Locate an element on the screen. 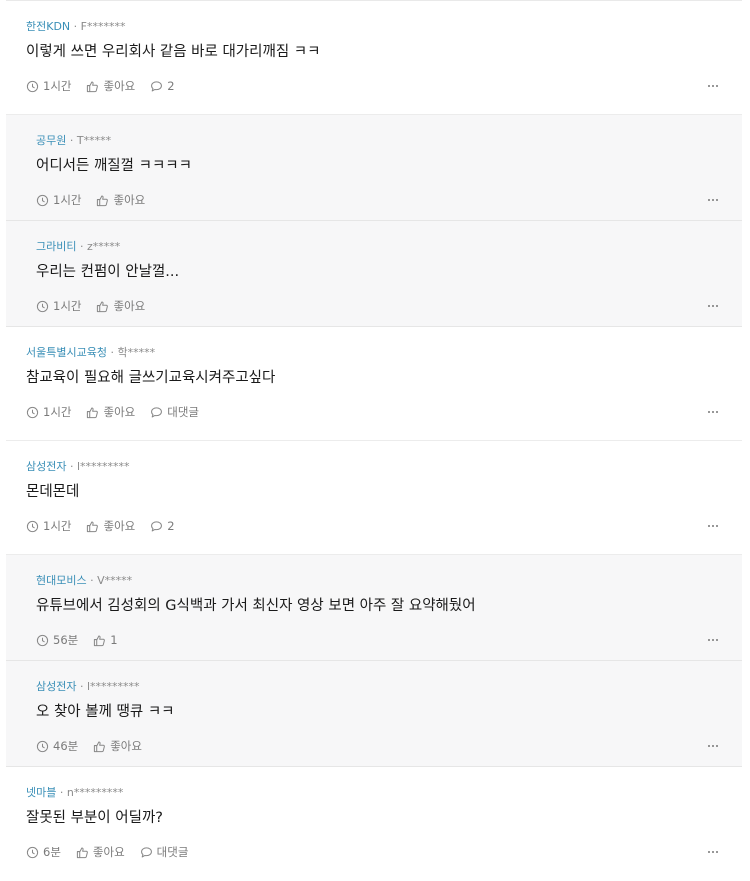 The image size is (750, 881). comment-text: 유튜브에서 김성회의 G식백과 가서 최신자 영상 보면 아주 잘 요약해뒀어 is located at coordinates (256, 606).